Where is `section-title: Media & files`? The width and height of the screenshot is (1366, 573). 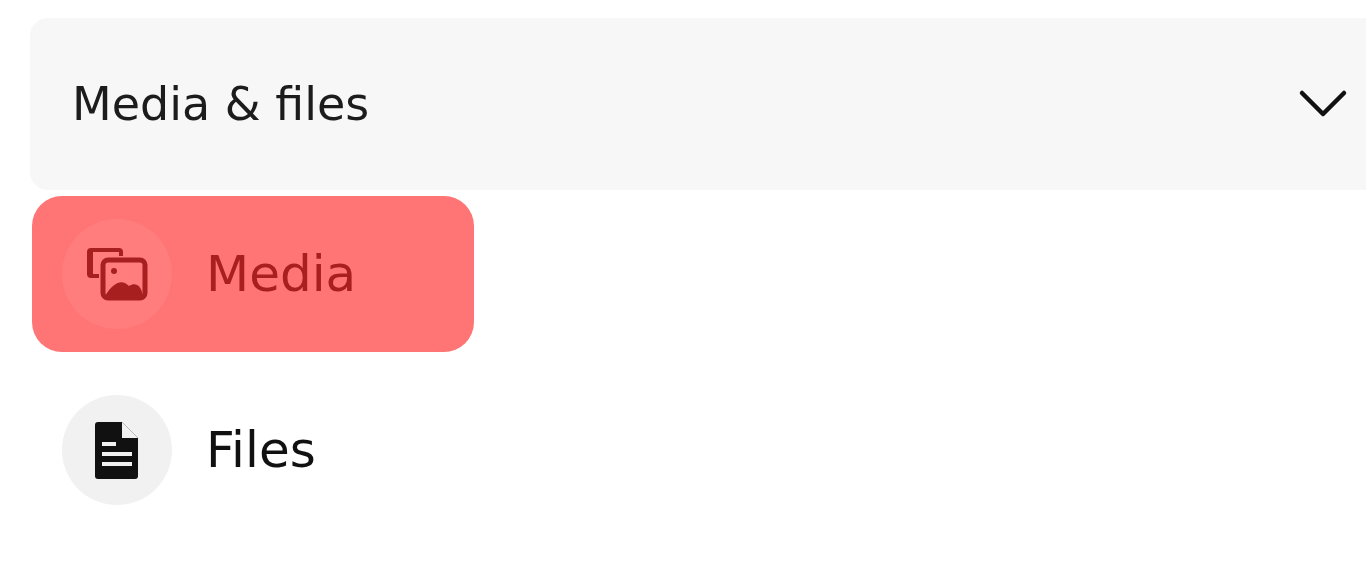 section-title: Media & files is located at coordinates (221, 104).